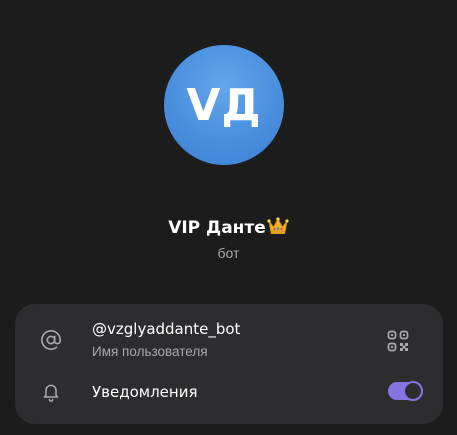  I want to click on toggle-knob, so click(413, 391).